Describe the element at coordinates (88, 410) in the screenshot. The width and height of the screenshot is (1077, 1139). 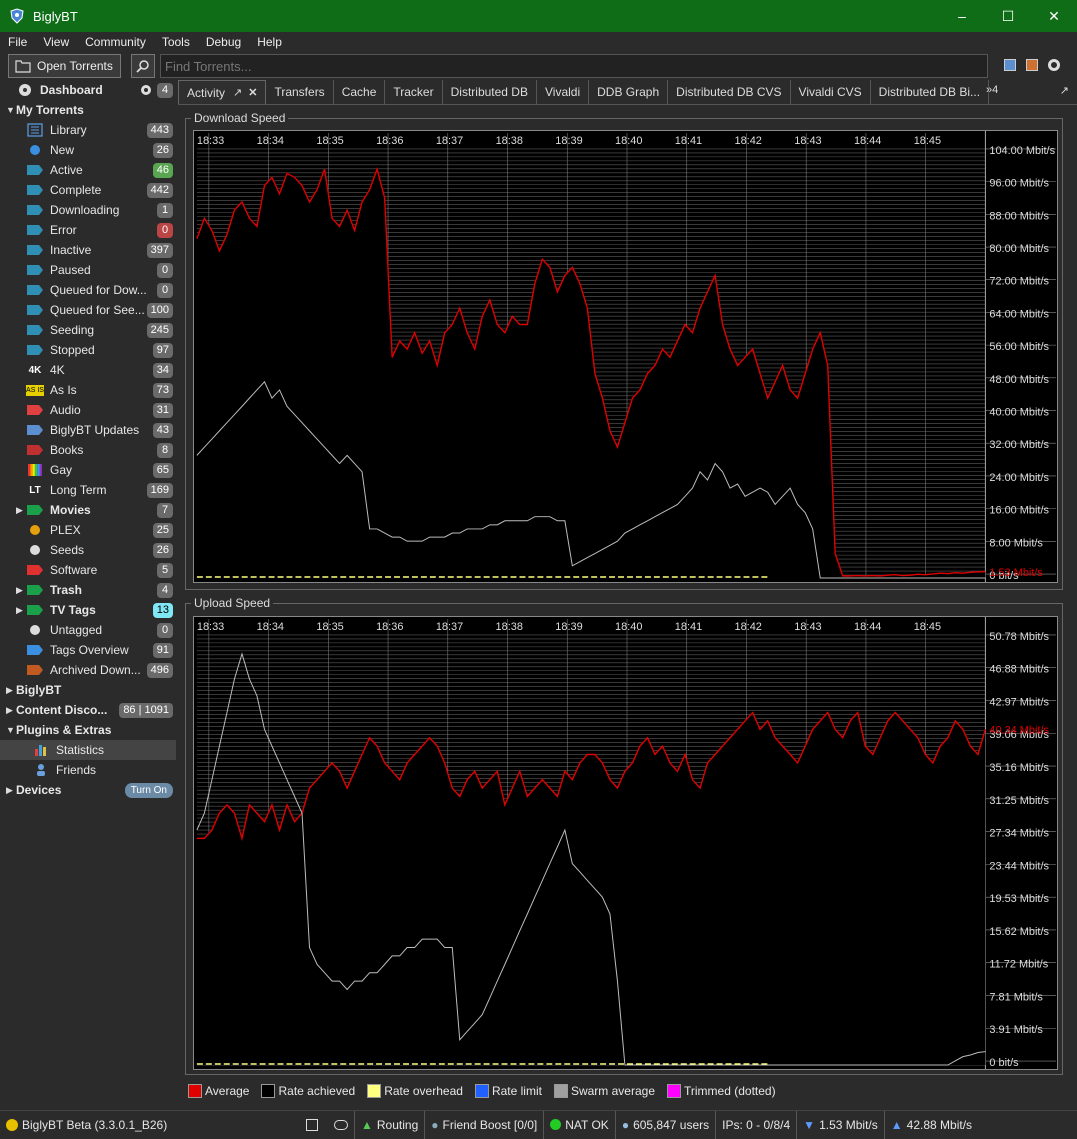
I see `sidebar-item-audio: Audio 31` at that location.